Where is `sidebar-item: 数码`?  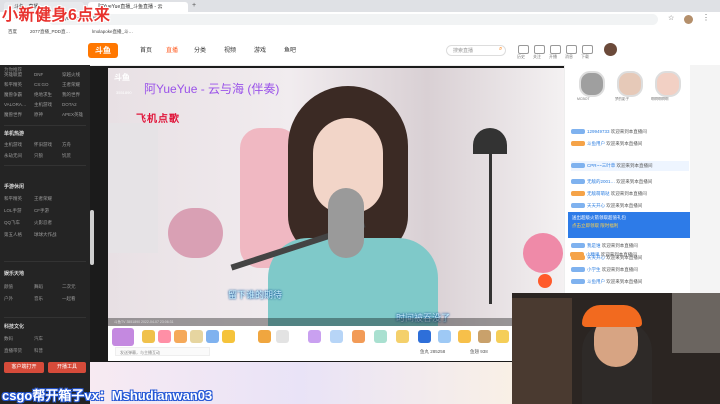
sidebar-item: 数码 is located at coordinates (8, 339).